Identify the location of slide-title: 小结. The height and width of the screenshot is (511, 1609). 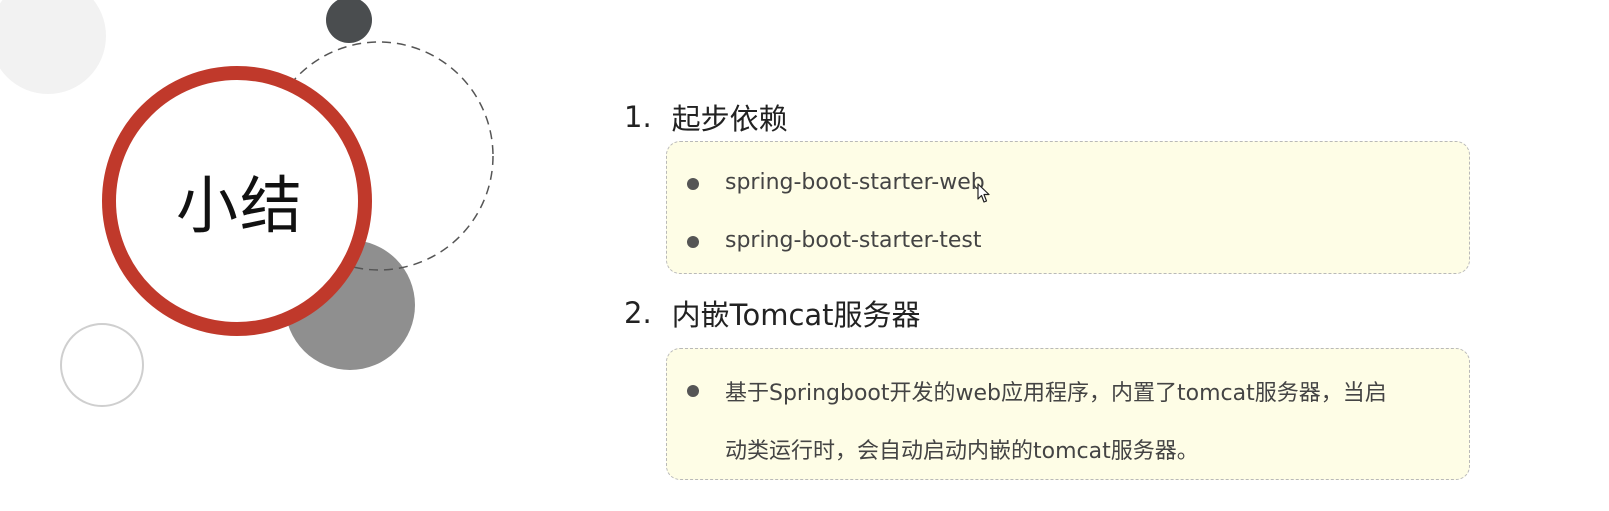
(239, 205).